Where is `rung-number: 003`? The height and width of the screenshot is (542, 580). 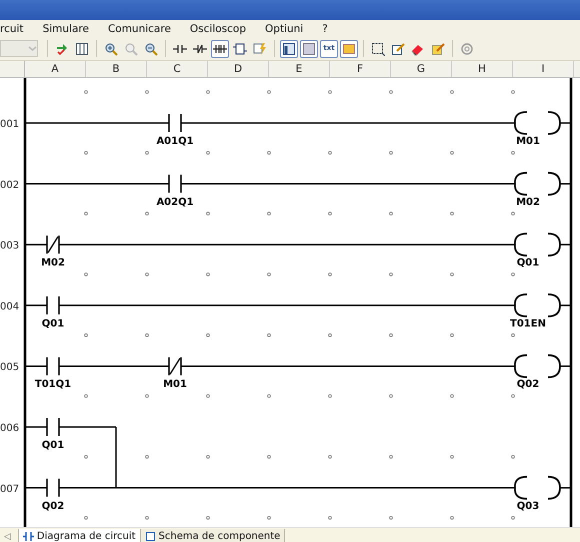 rung-number: 003 is located at coordinates (10, 246).